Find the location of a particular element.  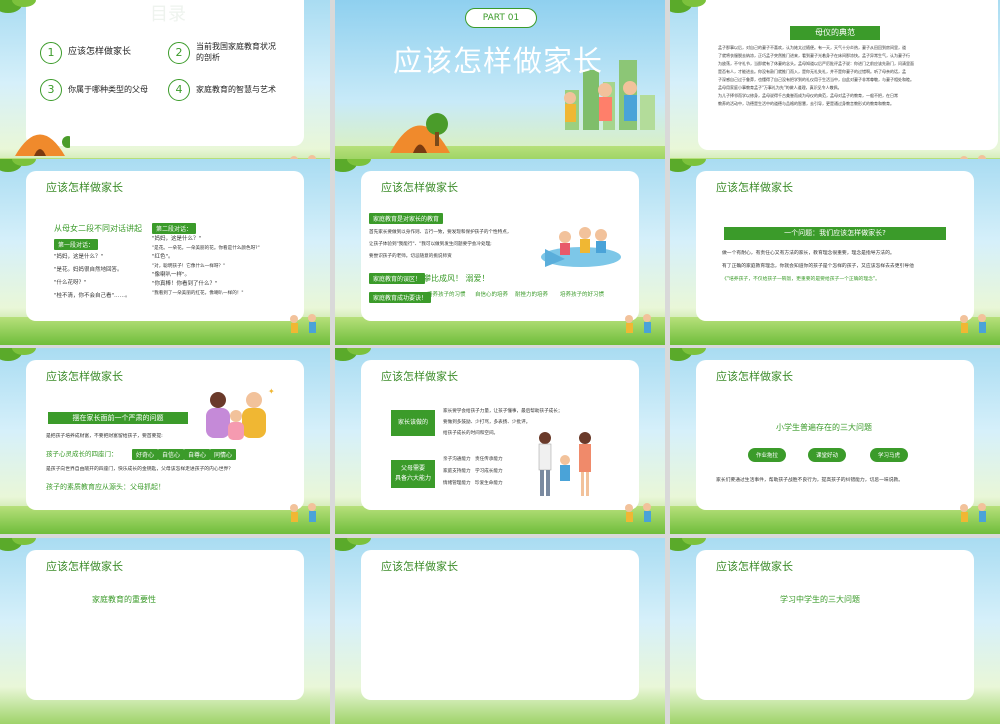

story-line: 孟母用家庭小事教育孟子"万事礼为先"的做人道理，真识见令人敬佩。 is located at coordinates (780, 87).